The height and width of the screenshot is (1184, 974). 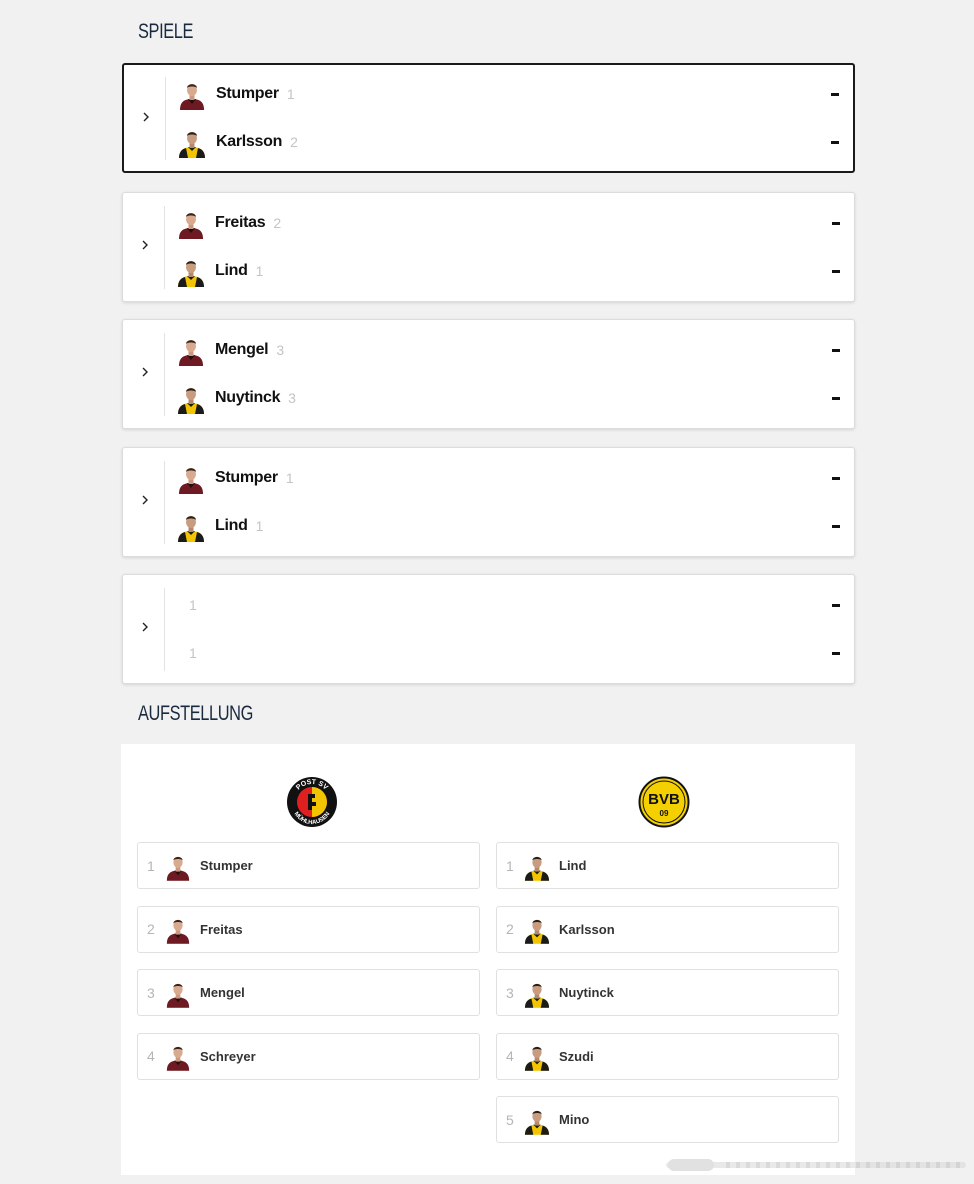 I want to click on player-name: Freitas, so click(x=240, y=222).